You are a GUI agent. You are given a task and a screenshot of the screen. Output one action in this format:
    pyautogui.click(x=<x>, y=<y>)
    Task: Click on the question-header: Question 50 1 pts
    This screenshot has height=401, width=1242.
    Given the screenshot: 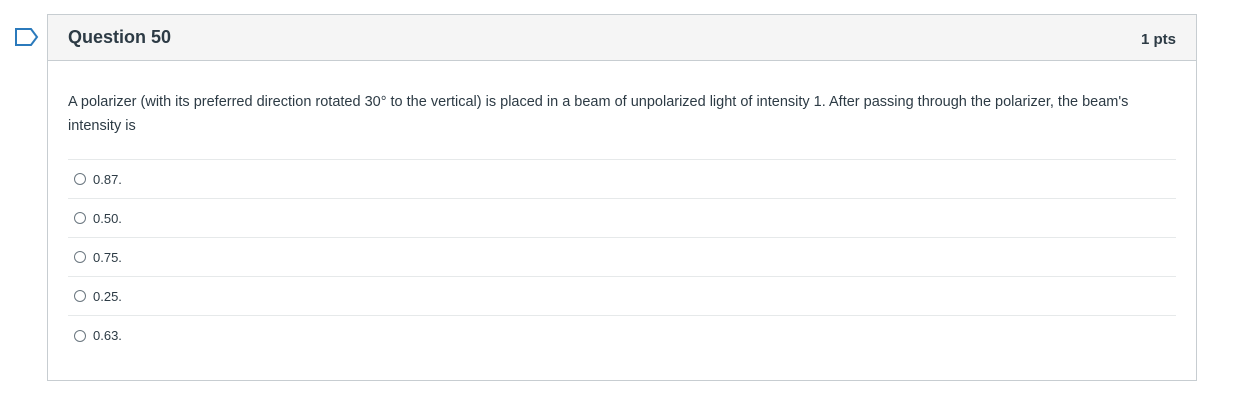 What is the action you would take?
    pyautogui.click(x=622, y=38)
    